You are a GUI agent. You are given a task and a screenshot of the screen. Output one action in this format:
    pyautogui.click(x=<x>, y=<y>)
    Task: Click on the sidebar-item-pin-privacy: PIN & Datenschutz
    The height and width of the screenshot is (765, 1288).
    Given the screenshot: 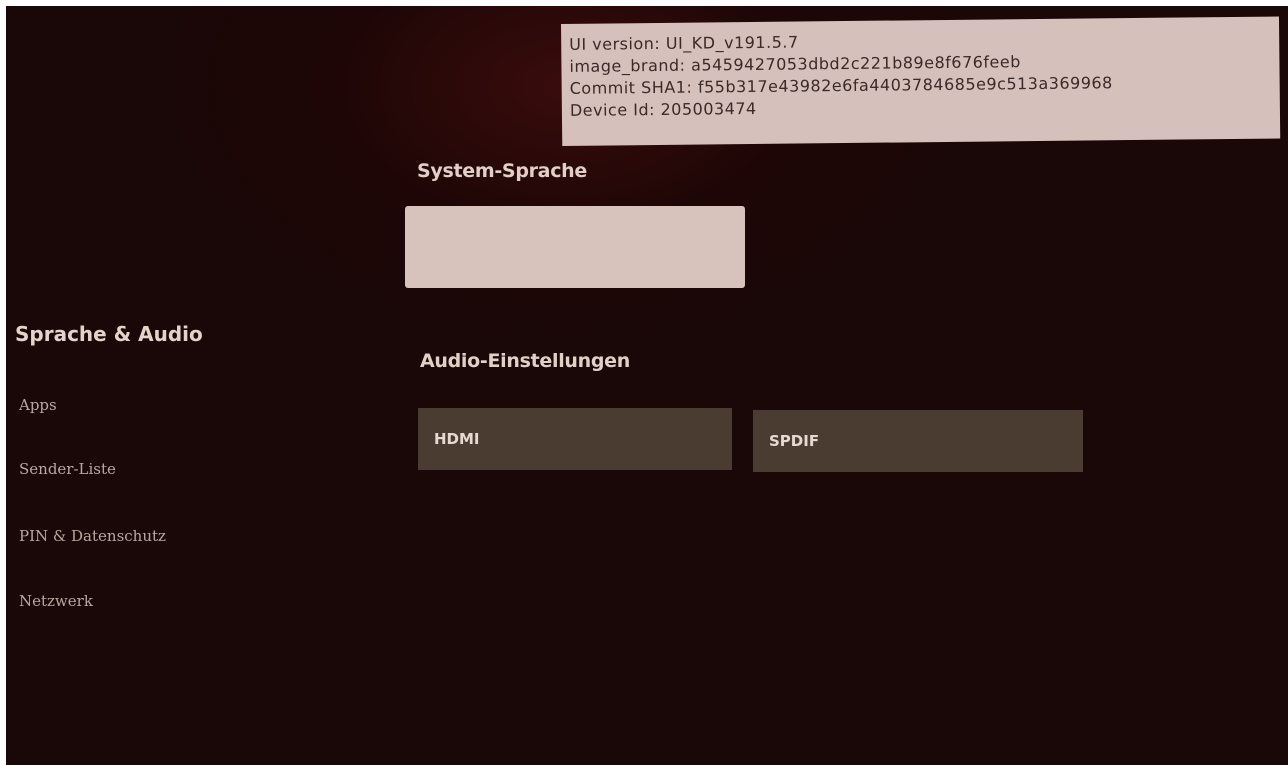 What is the action you would take?
    pyautogui.click(x=92, y=536)
    